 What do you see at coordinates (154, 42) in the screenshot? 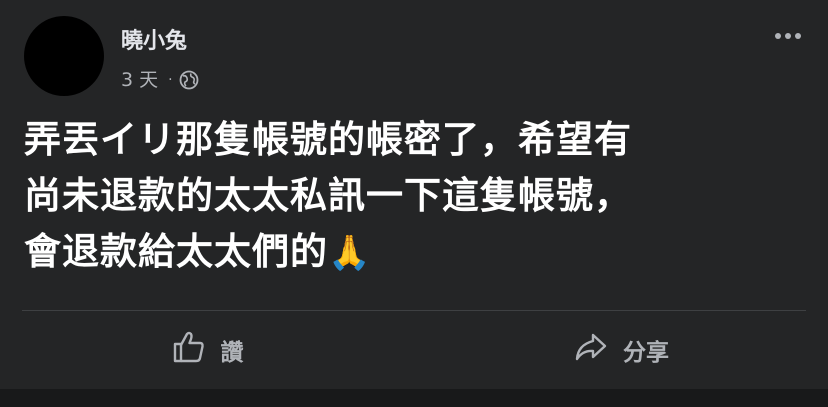
I see `author-name: 曉小兔` at bounding box center [154, 42].